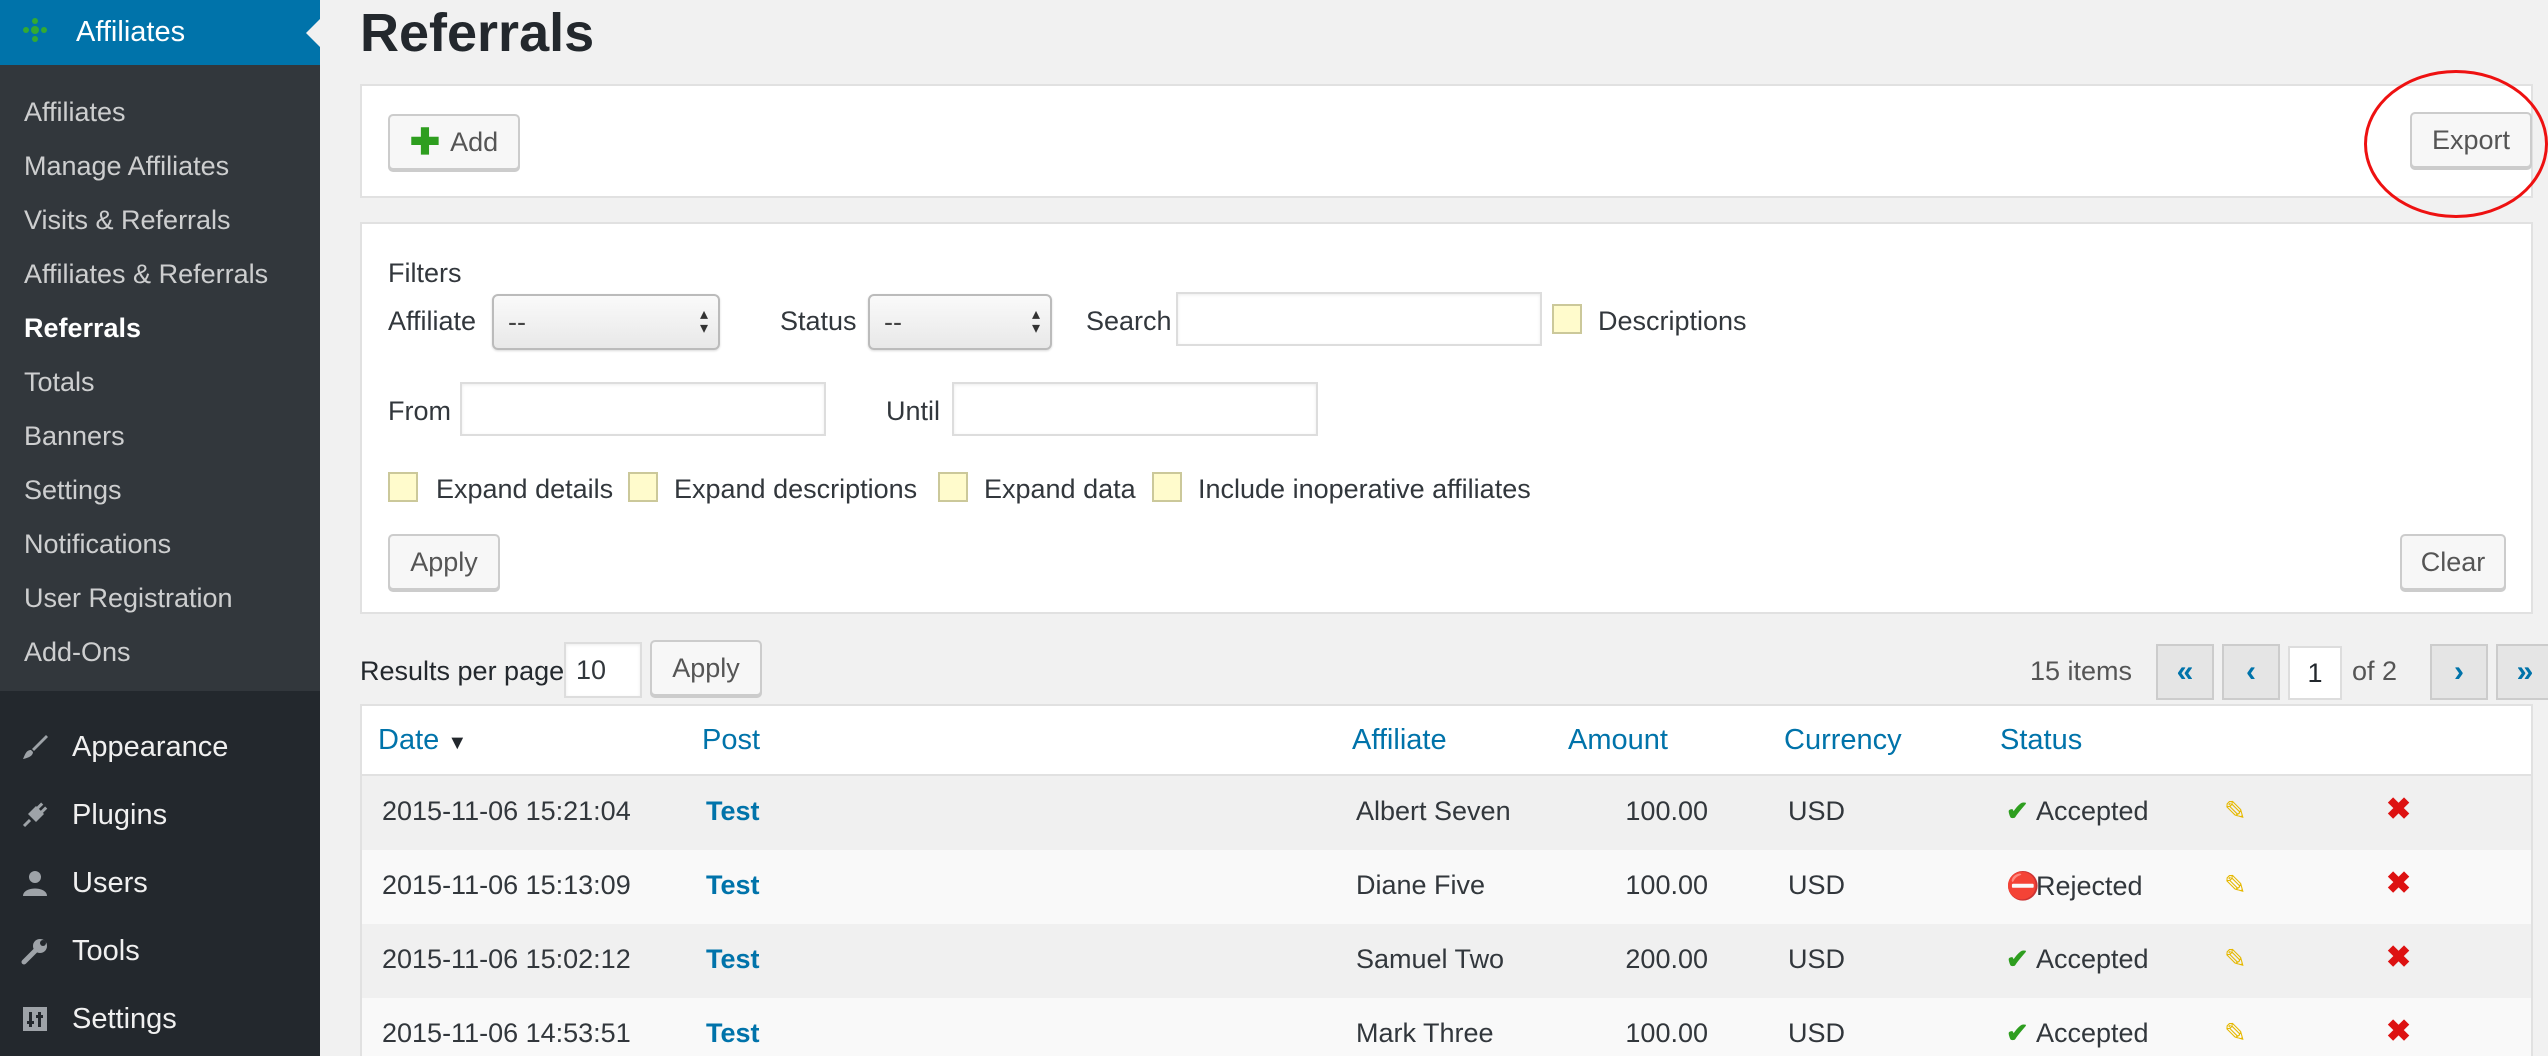  Describe the element at coordinates (2089, 886) in the screenshot. I see `status-text: Rejected` at that location.